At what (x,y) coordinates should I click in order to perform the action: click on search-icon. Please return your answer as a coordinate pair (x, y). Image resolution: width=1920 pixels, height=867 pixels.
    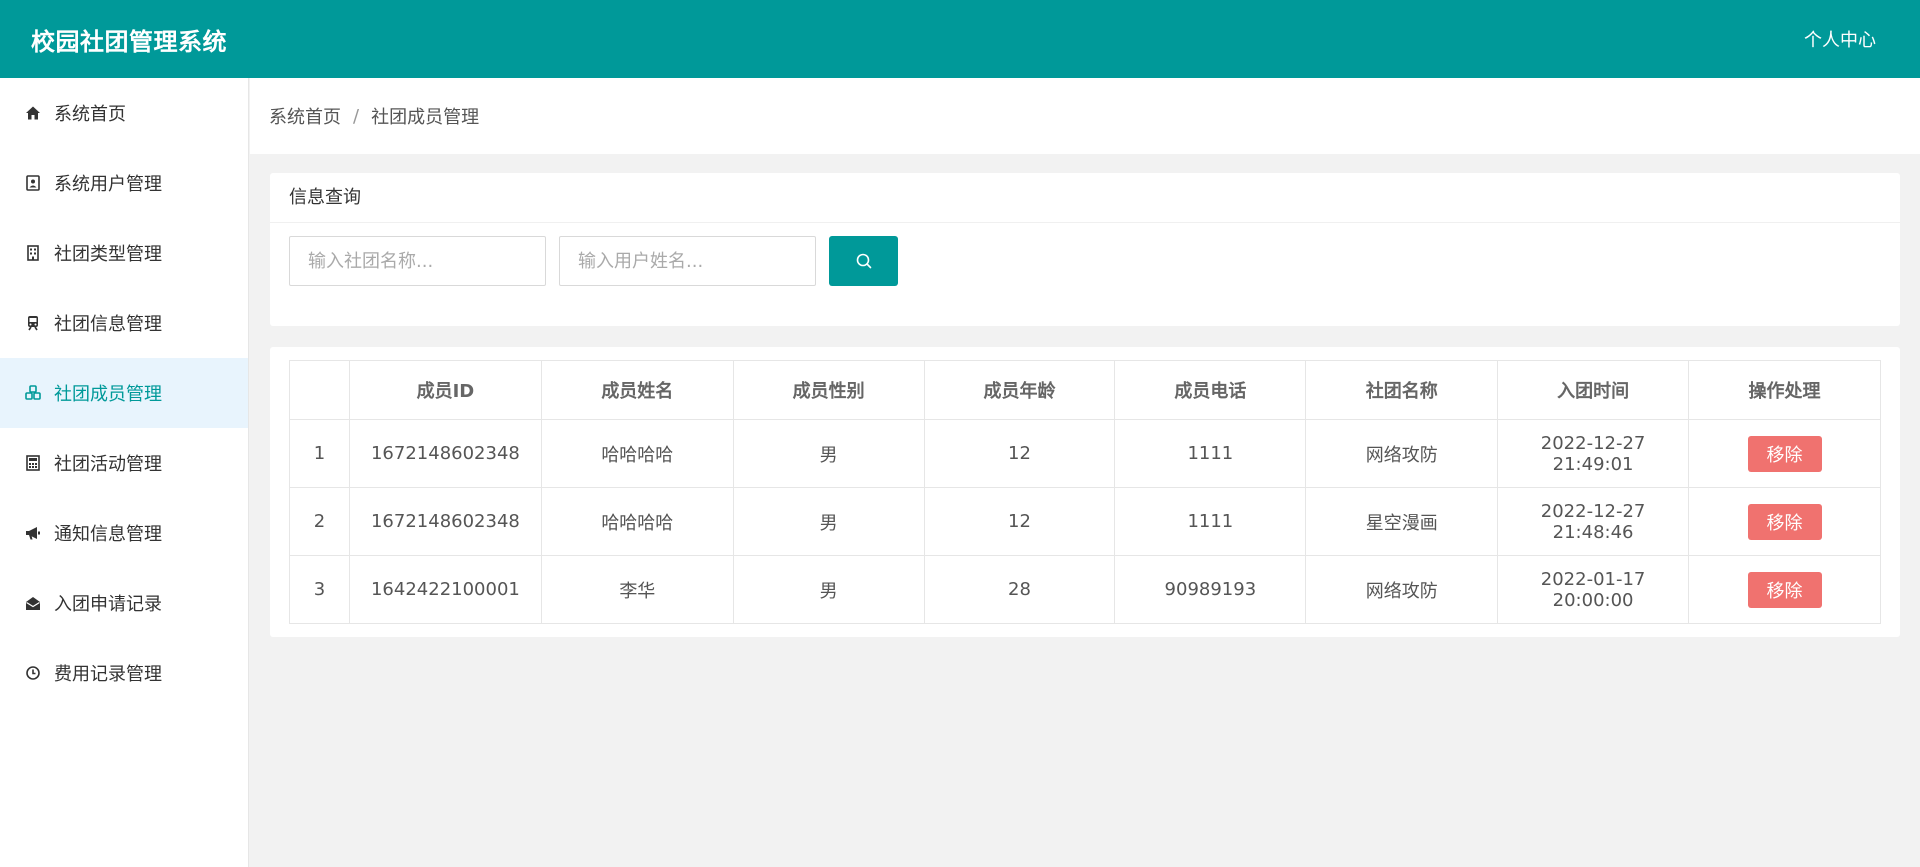
    Looking at the image, I should click on (864, 261).